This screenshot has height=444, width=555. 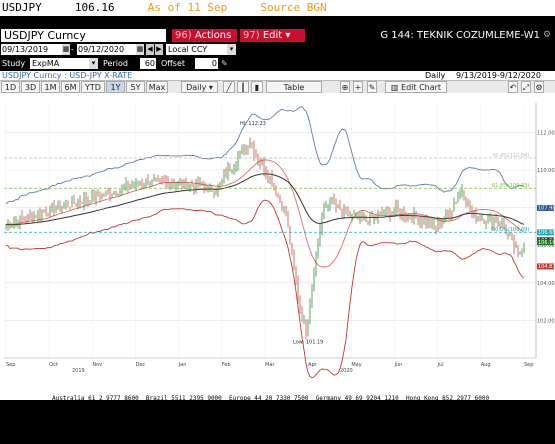 What do you see at coordinates (150, 49) in the screenshot?
I see `arrow-left-icon: ◀` at bounding box center [150, 49].